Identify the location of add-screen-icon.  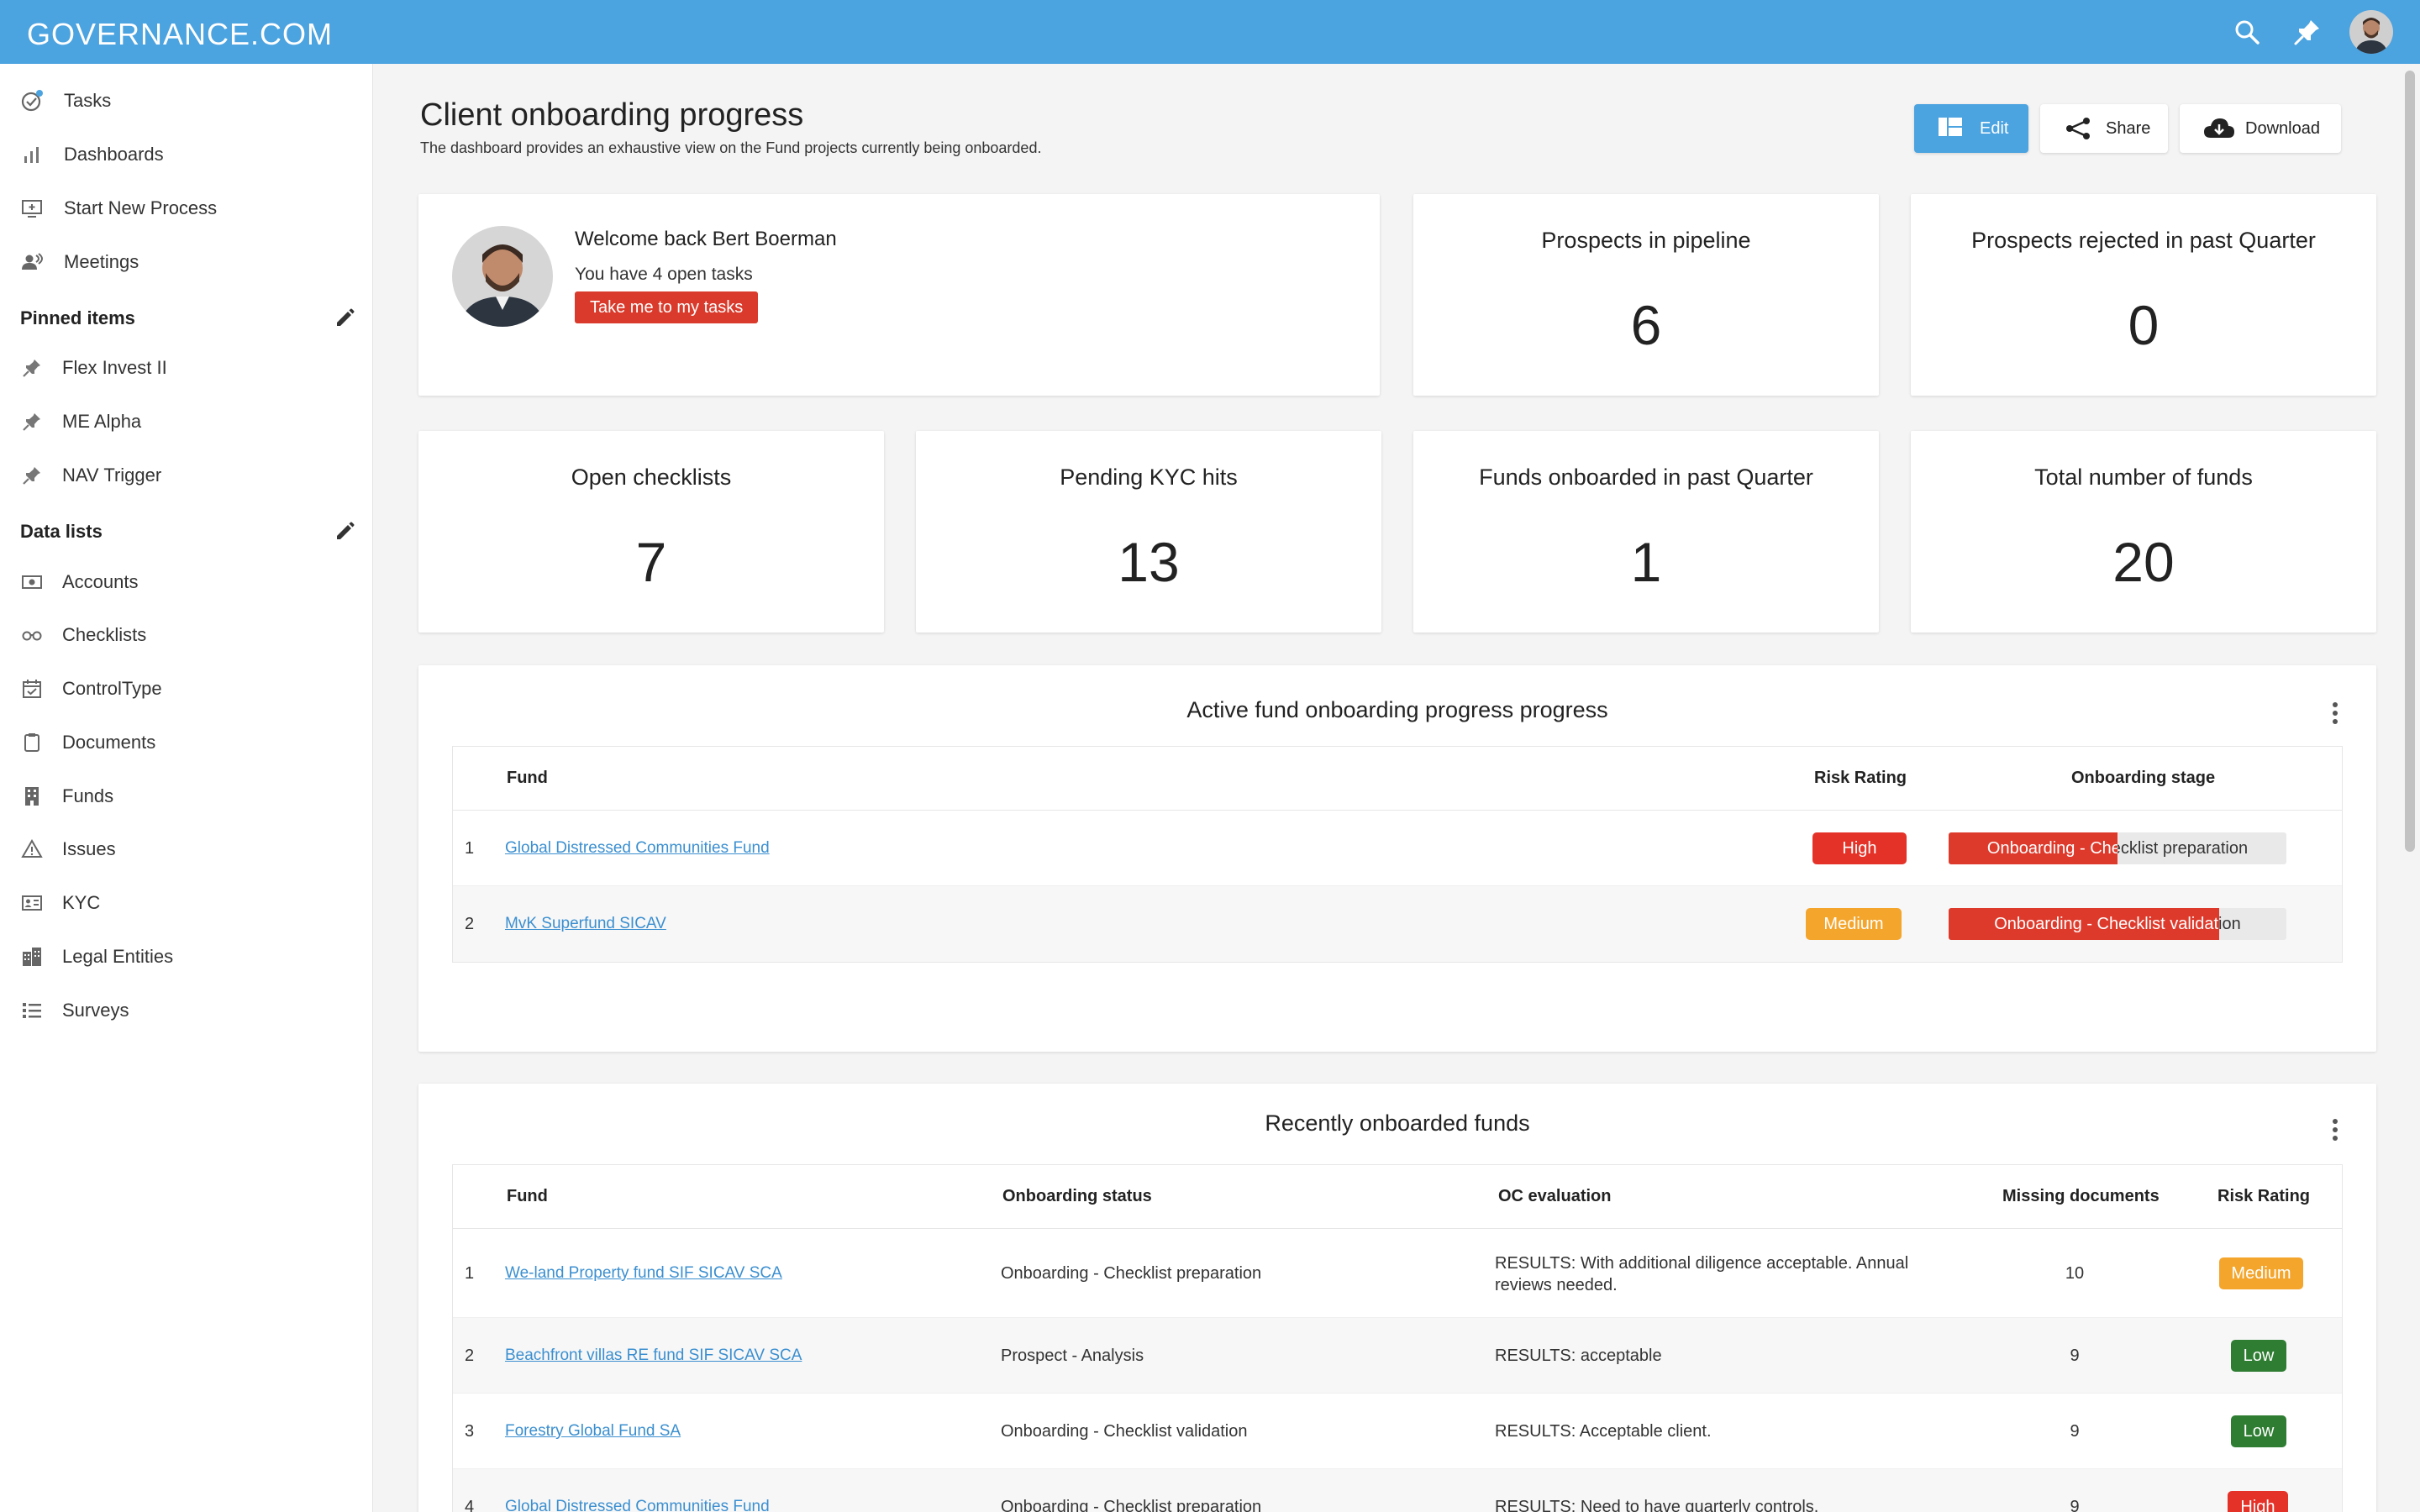
(32, 208).